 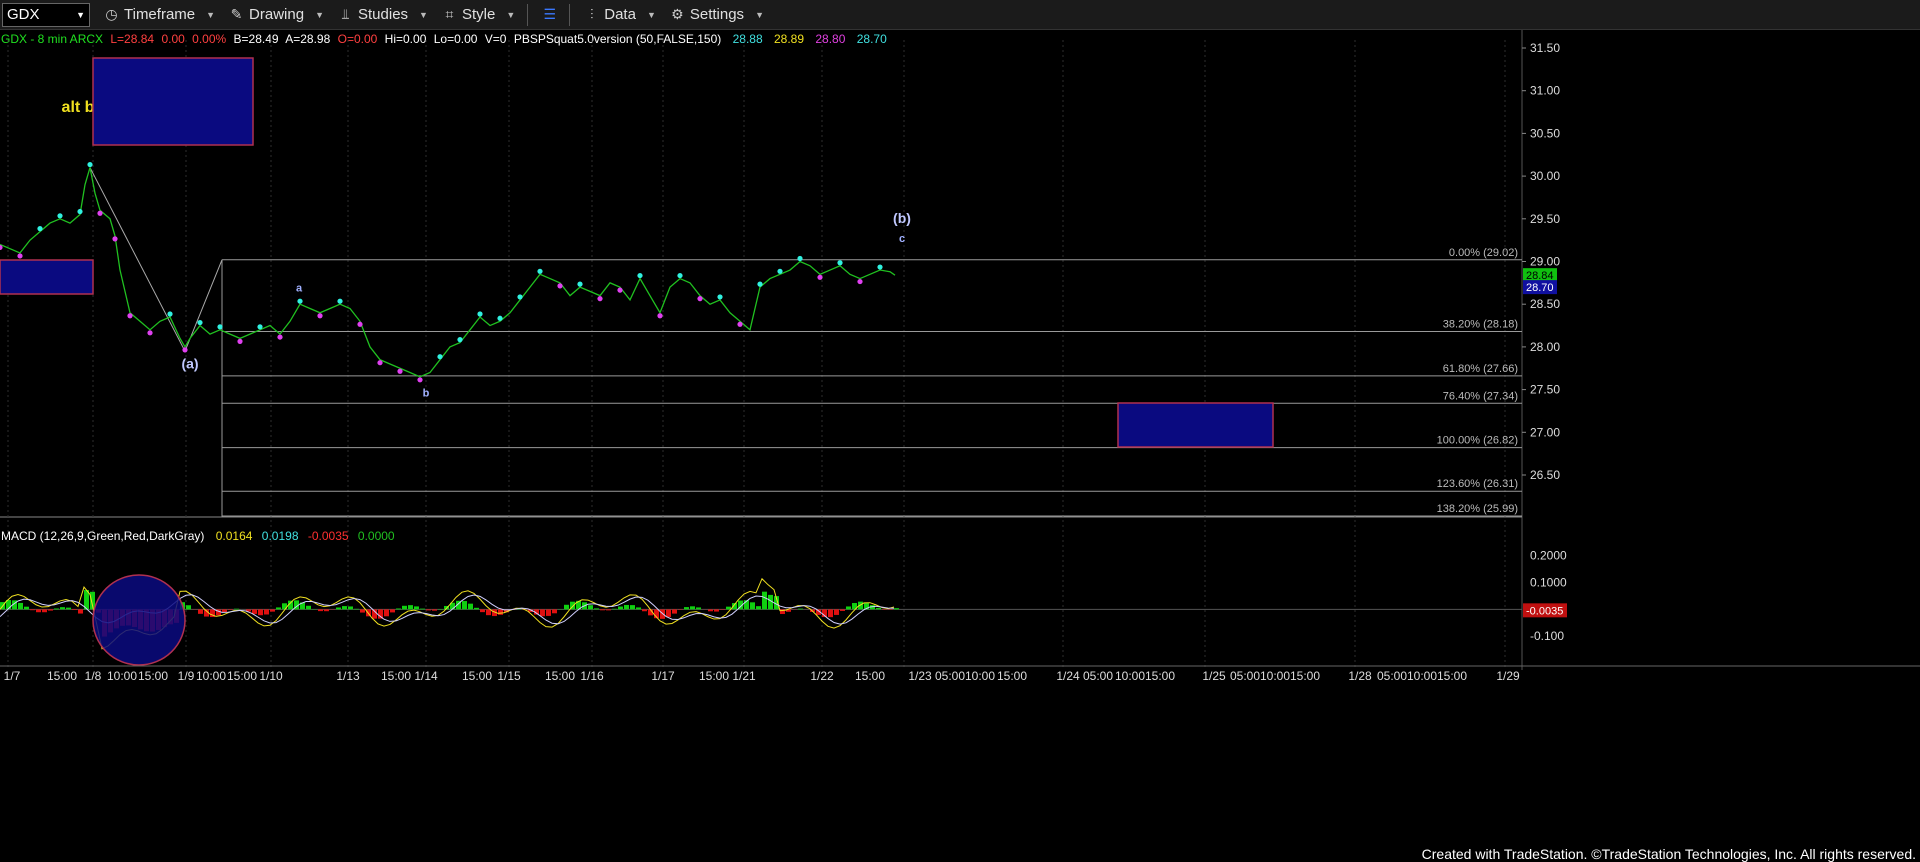 I want to click on fib-level-label: 100.00% (26.82), so click(x=1477, y=441).